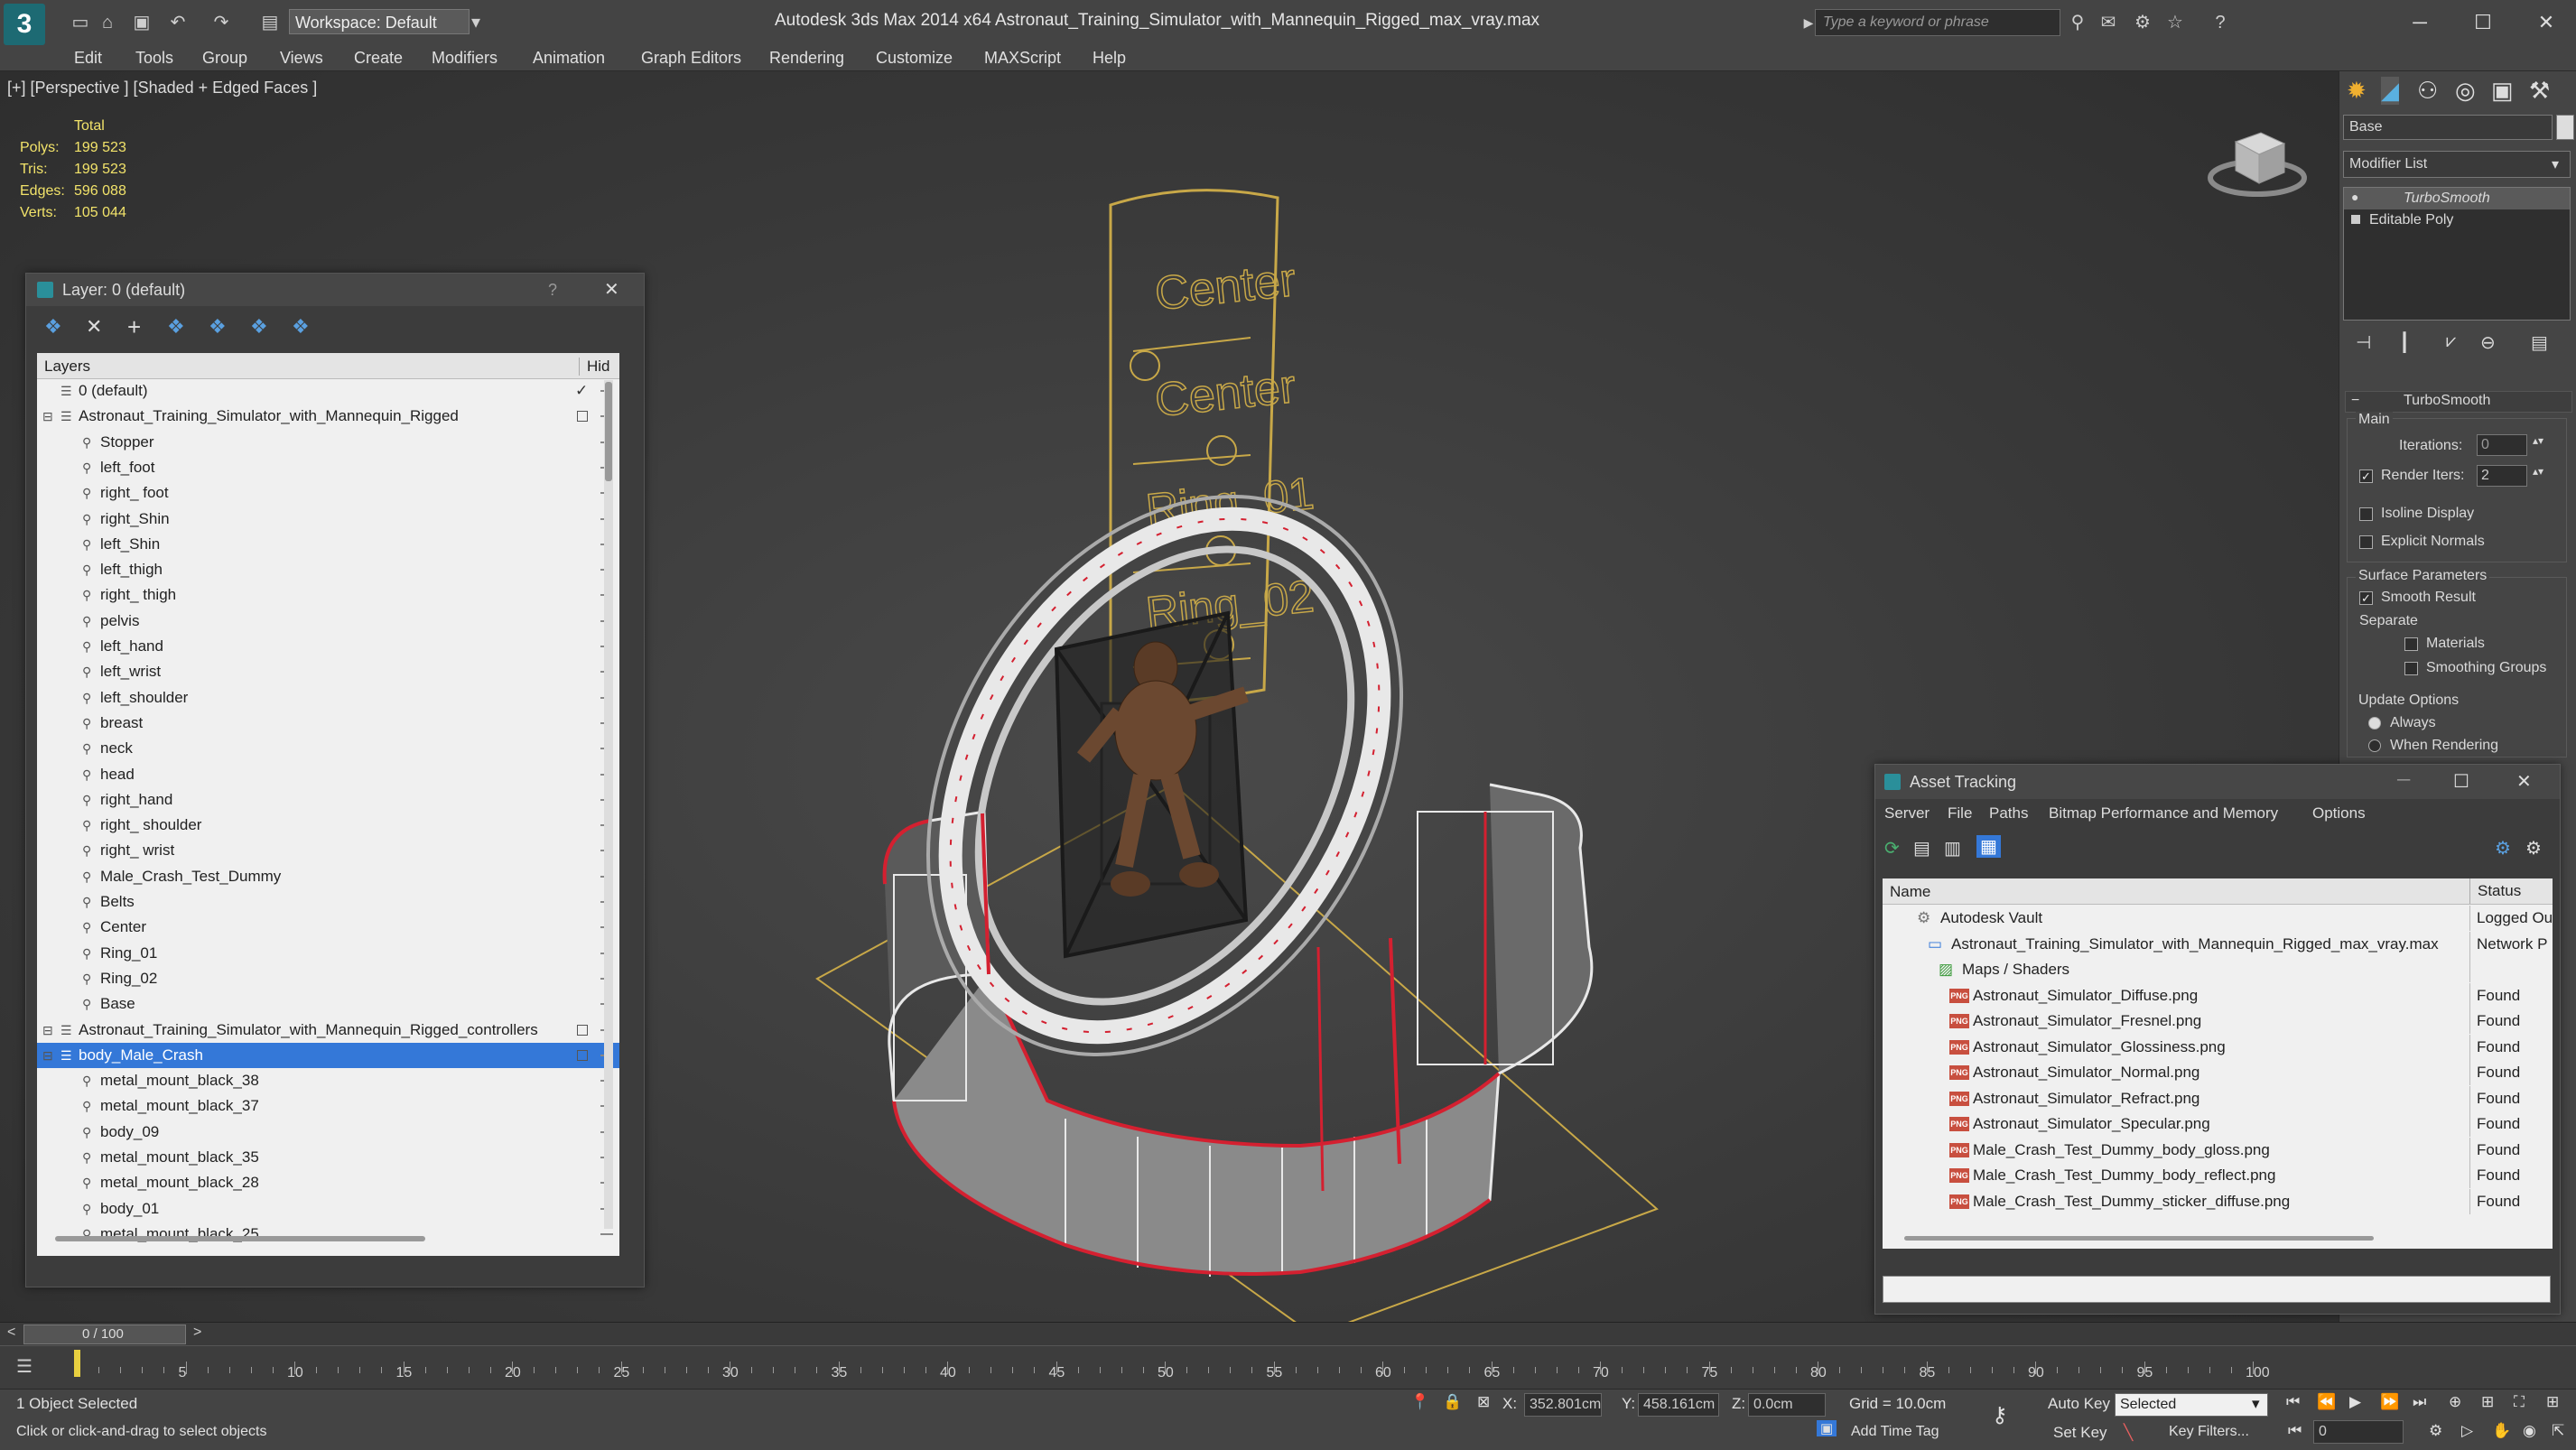 Image resolution: width=2576 pixels, height=1450 pixels. I want to click on hide-all-layers-icon: ❖, so click(259, 327).